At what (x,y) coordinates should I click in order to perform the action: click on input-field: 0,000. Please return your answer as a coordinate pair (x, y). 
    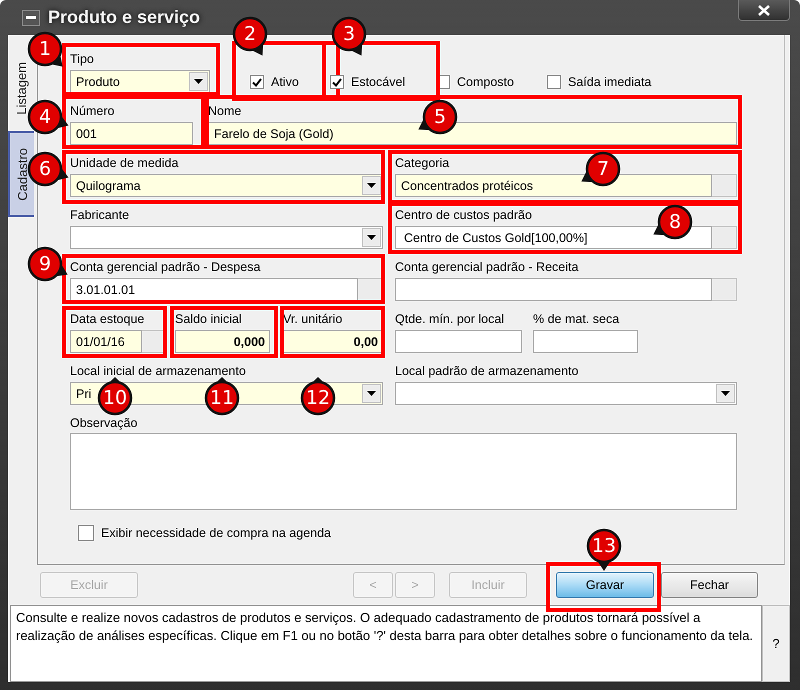
    Looking at the image, I should click on (222, 341).